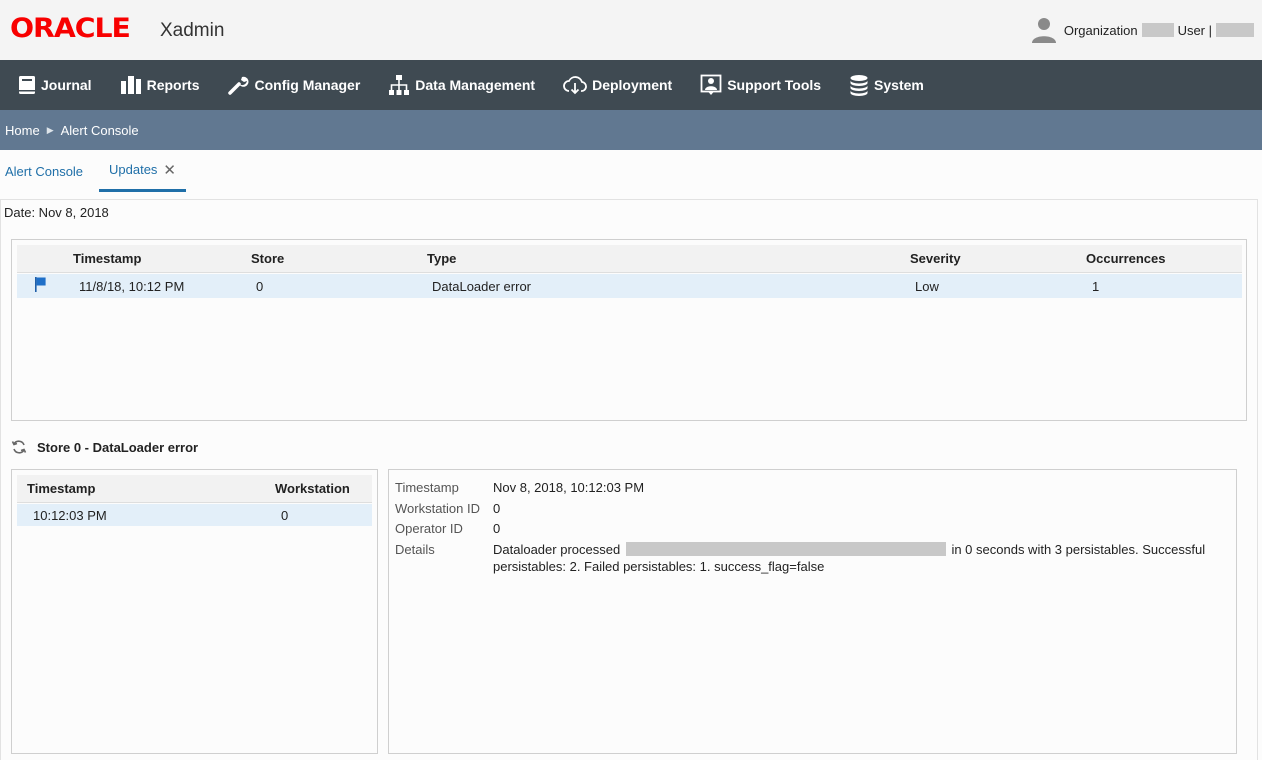 Image resolution: width=1262 pixels, height=760 pixels. Describe the element at coordinates (312, 488) in the screenshot. I see `column-header-workstation: Workstation` at that location.